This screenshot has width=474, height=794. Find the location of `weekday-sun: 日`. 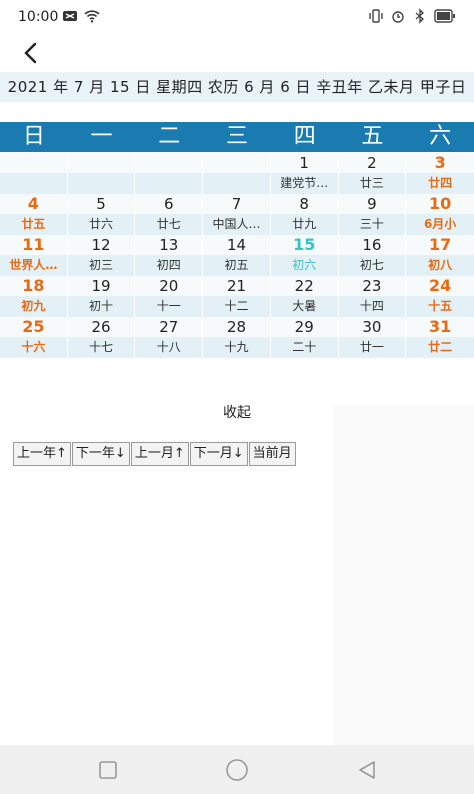

weekday-sun: 日 is located at coordinates (33, 136).